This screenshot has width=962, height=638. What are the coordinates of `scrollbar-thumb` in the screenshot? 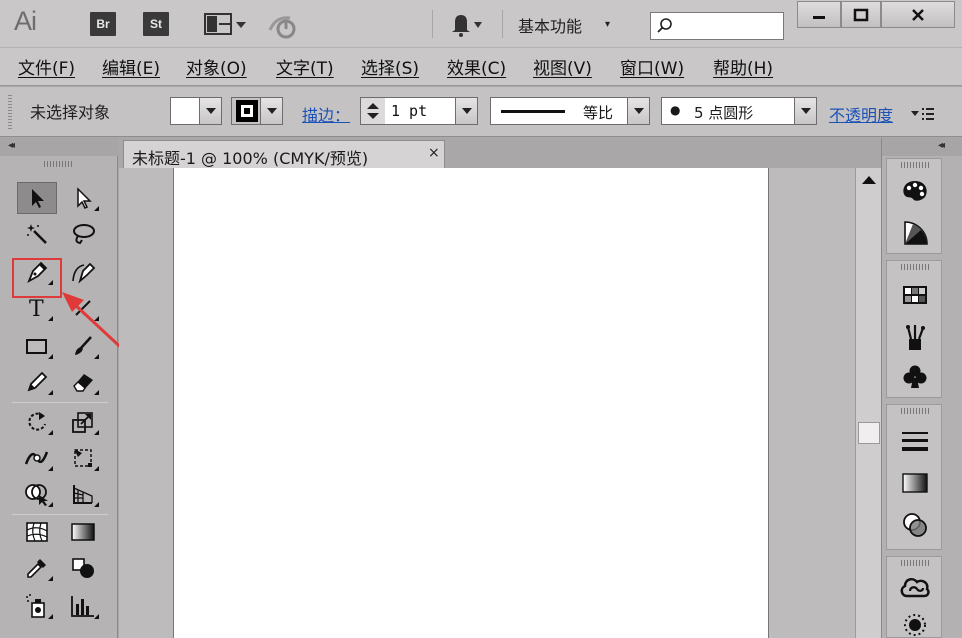 It's located at (869, 433).